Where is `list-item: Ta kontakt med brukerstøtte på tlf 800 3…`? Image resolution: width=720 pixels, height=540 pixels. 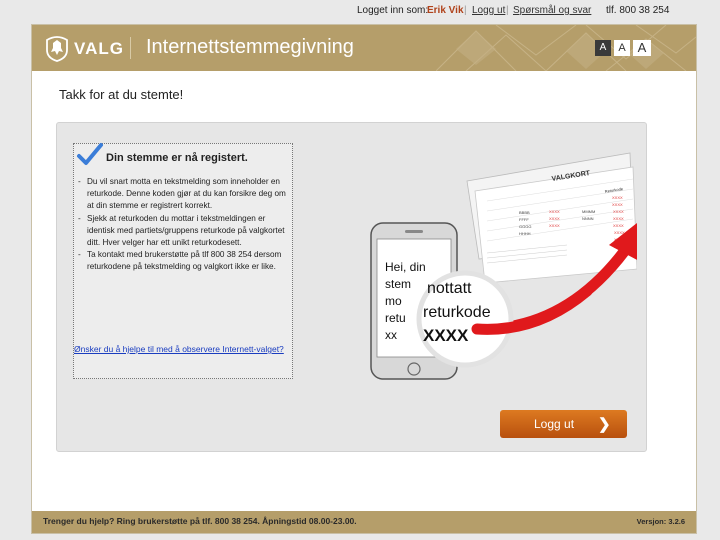
list-item: Ta kontakt med brukerstøtte på tlf 800 3… is located at coordinates (184, 261).